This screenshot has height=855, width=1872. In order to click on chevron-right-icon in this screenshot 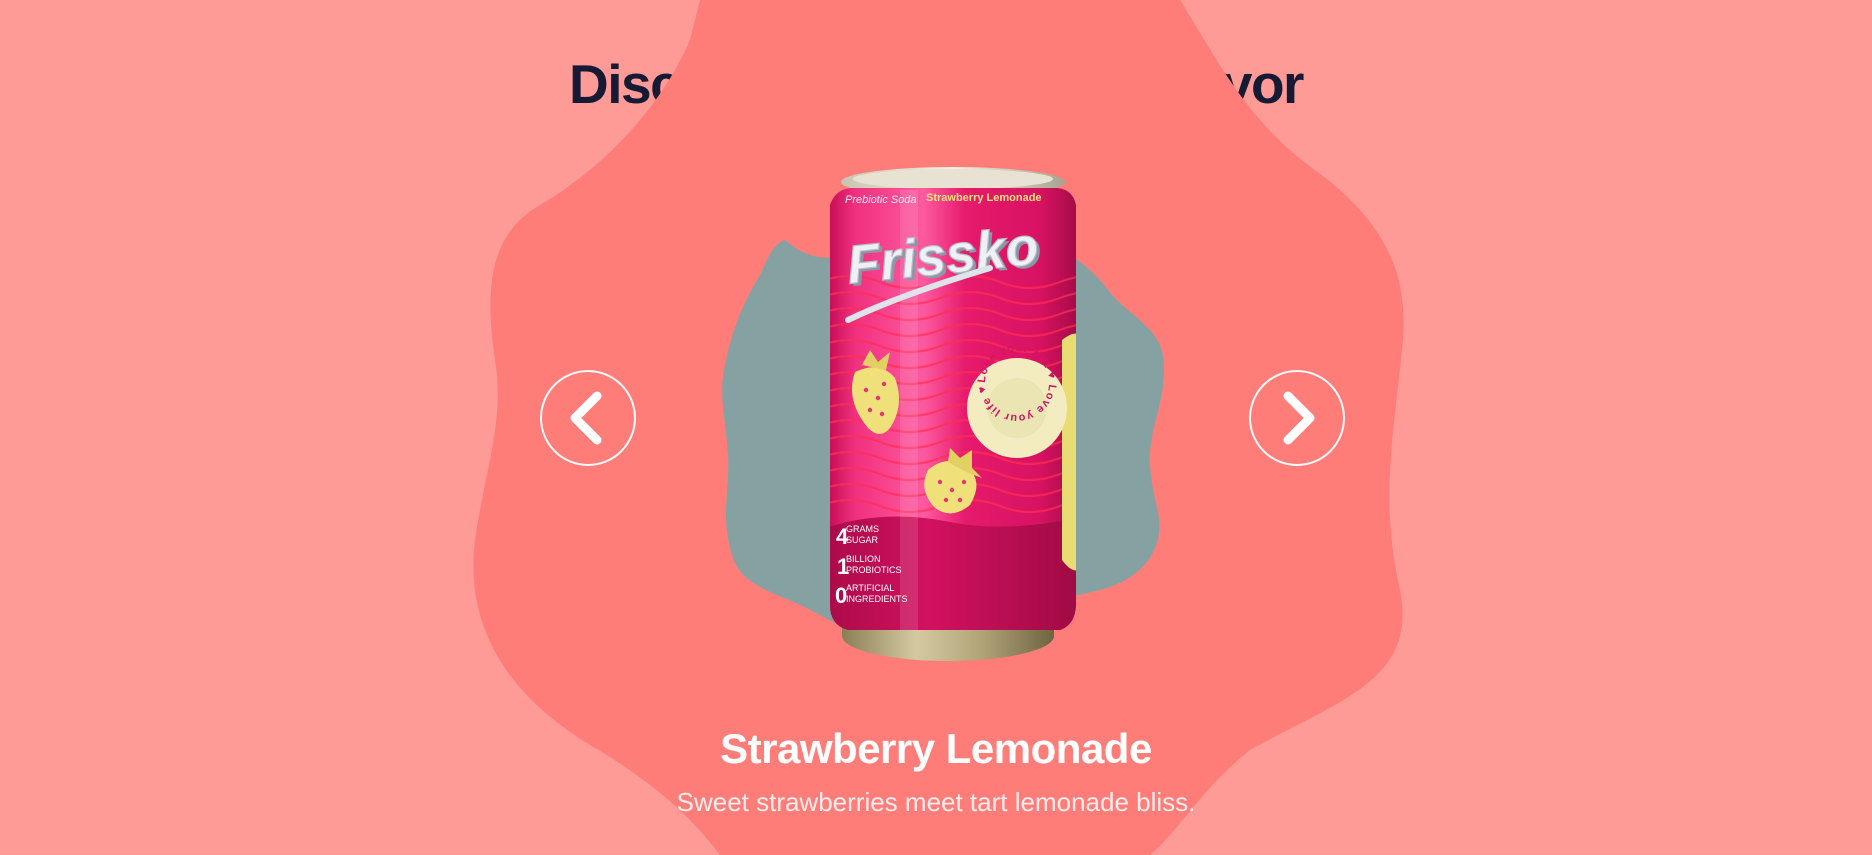, I will do `click(1299, 418)`.